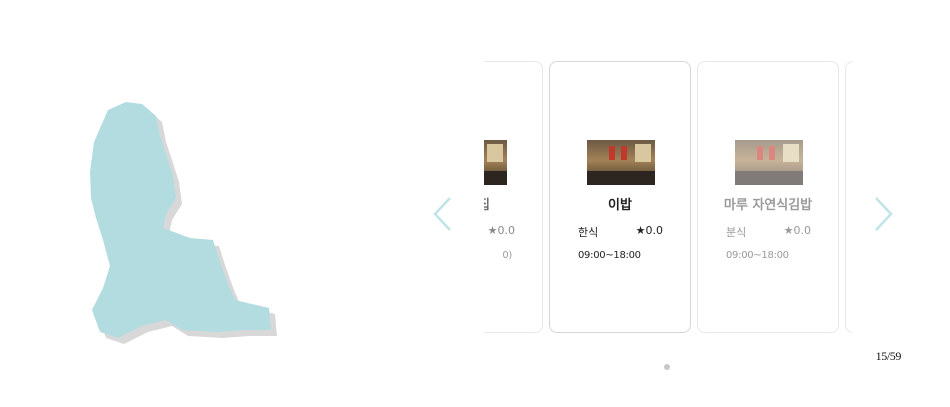 This screenshot has height=407, width=950. I want to click on restaurant-name: 마루 자연식김밥, so click(768, 205).